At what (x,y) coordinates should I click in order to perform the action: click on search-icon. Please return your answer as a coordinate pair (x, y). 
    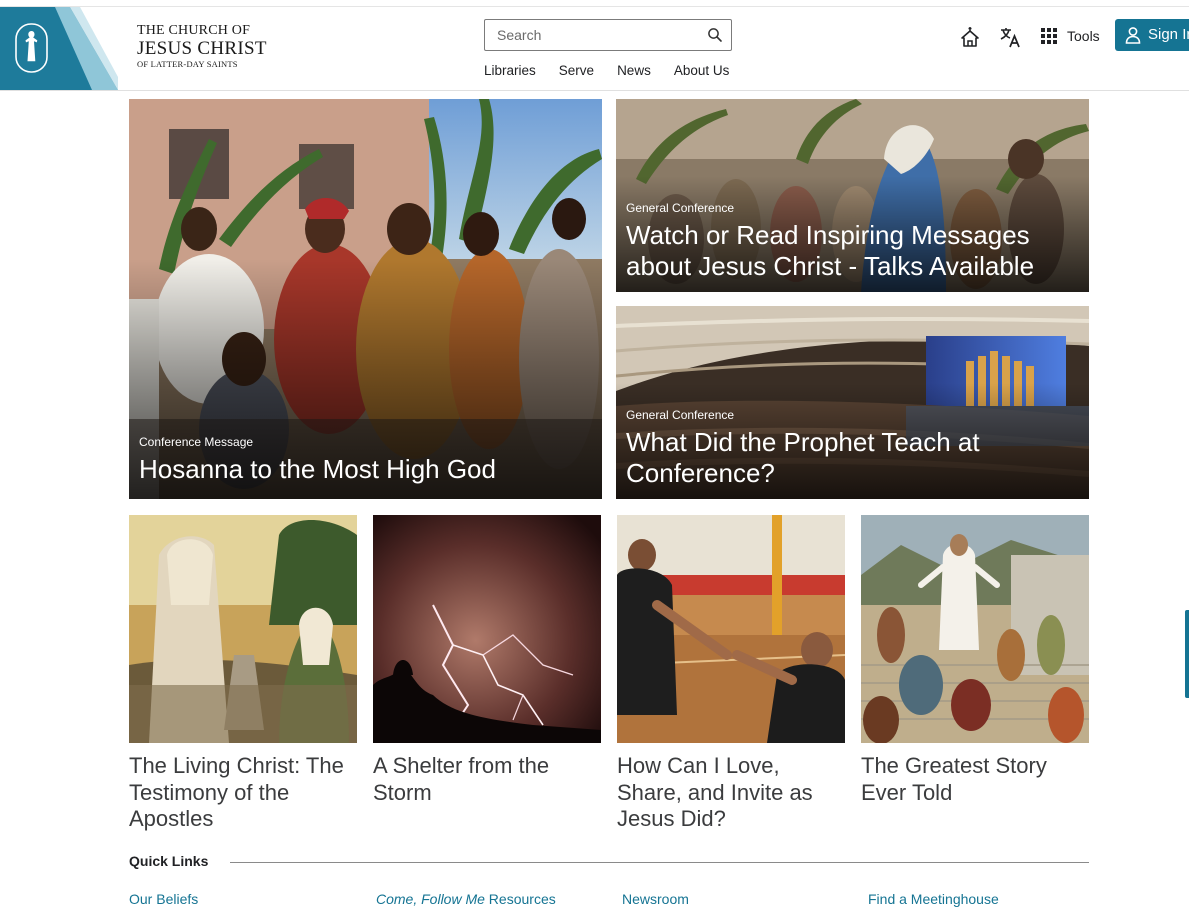
    Looking at the image, I should click on (715, 35).